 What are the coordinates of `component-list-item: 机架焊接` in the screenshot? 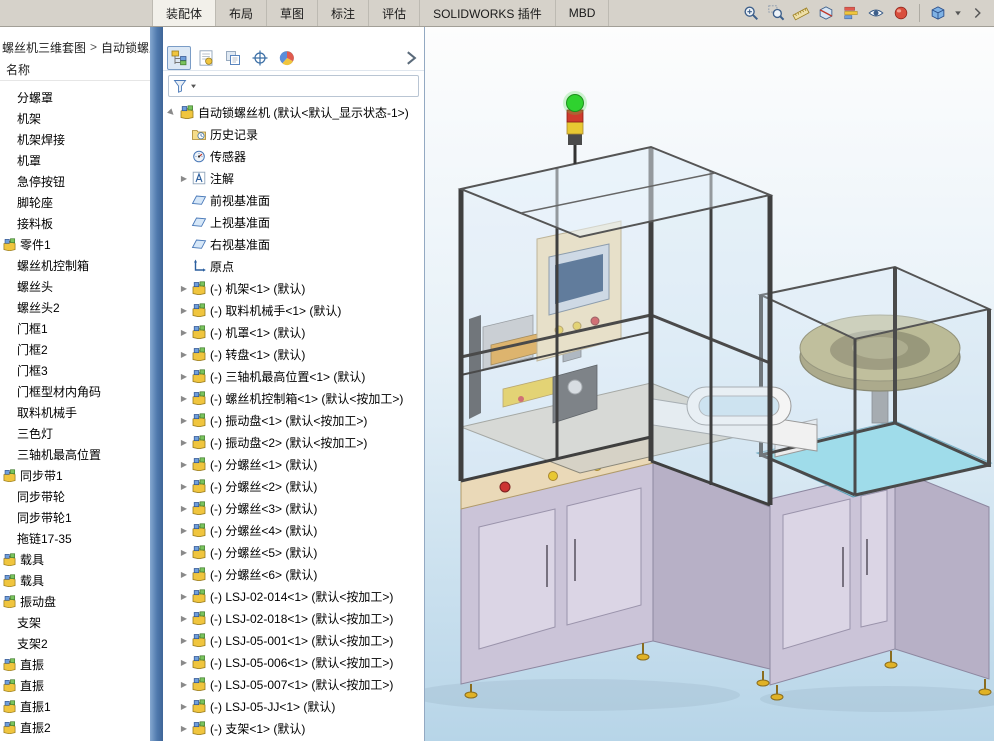 It's located at (75, 139).